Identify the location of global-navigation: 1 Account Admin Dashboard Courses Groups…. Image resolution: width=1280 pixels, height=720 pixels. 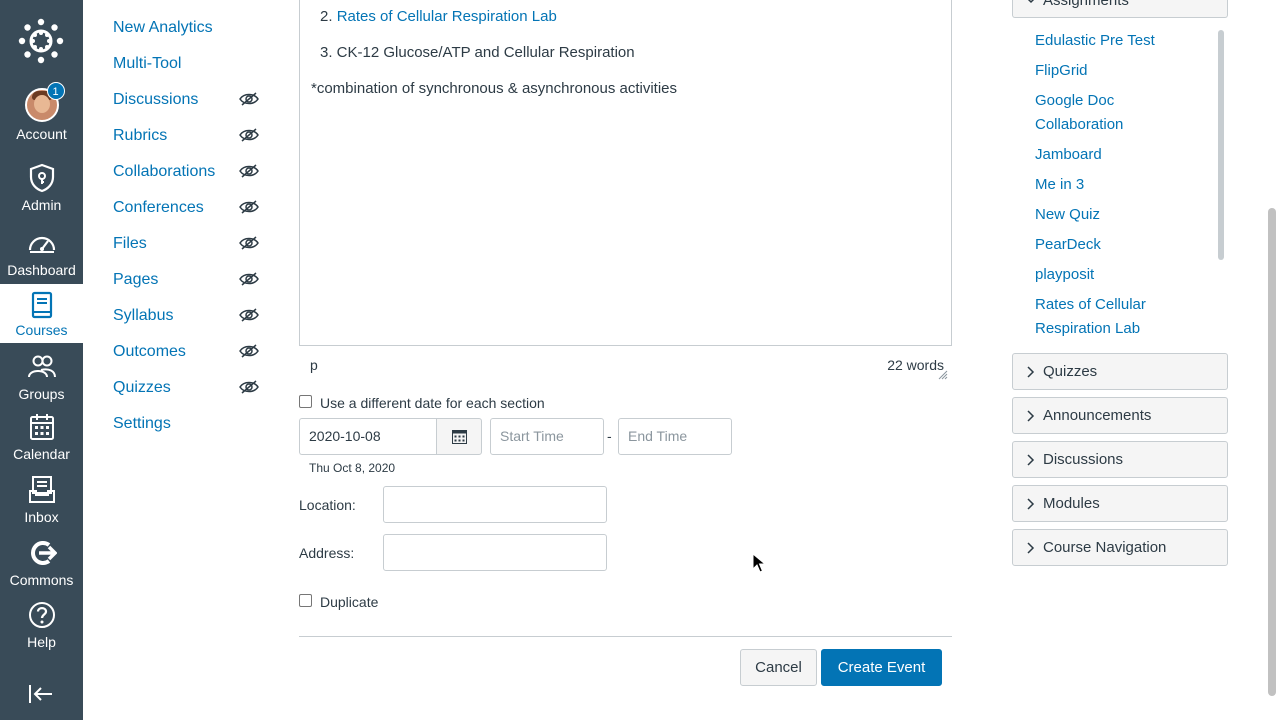
(41, 360).